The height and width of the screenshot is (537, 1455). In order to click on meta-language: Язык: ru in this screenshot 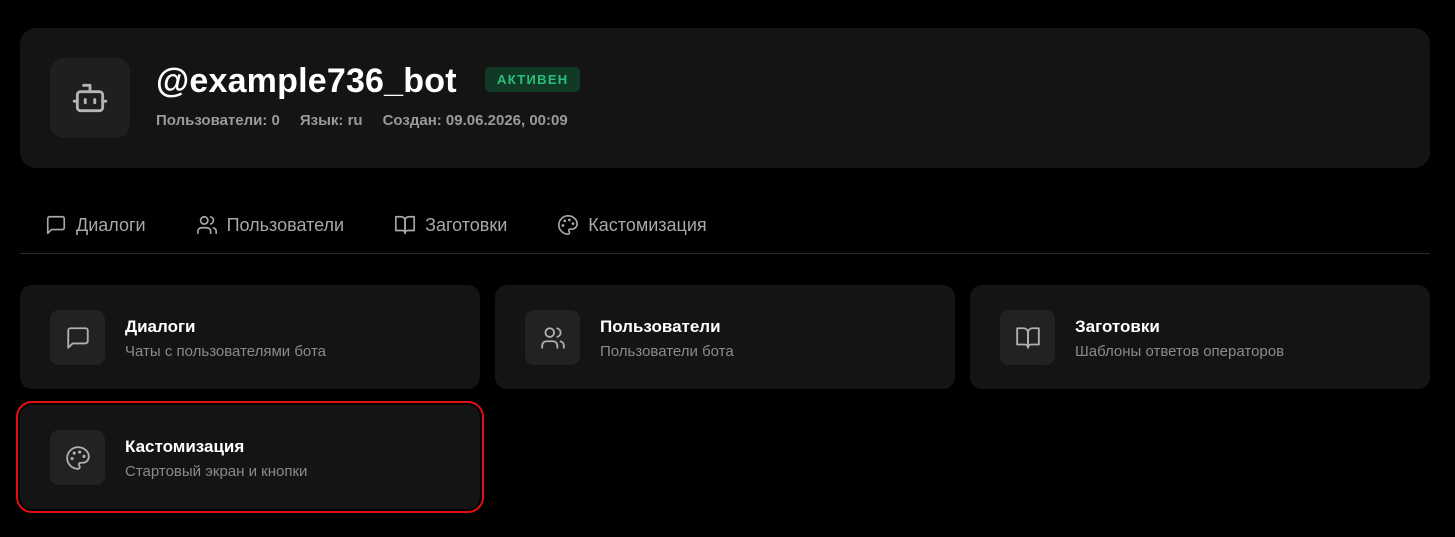, I will do `click(331, 120)`.